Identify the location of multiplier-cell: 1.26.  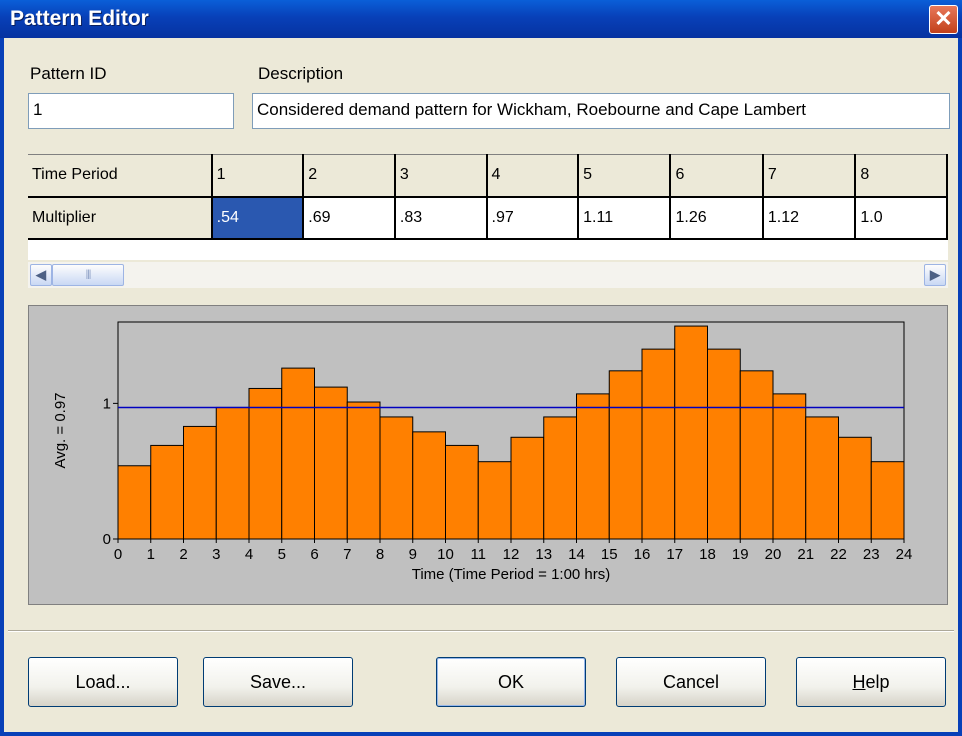
(717, 218).